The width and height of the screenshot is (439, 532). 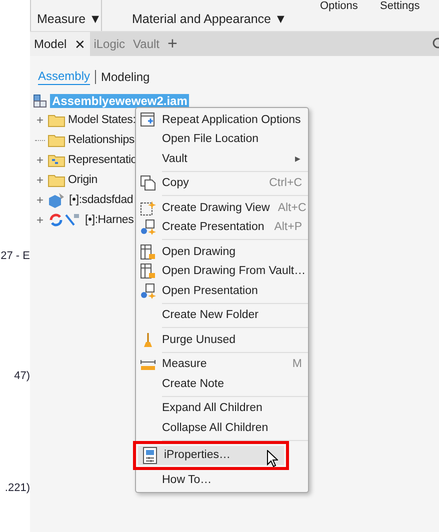 I want to click on menu-item: Create New Folder, so click(x=222, y=315).